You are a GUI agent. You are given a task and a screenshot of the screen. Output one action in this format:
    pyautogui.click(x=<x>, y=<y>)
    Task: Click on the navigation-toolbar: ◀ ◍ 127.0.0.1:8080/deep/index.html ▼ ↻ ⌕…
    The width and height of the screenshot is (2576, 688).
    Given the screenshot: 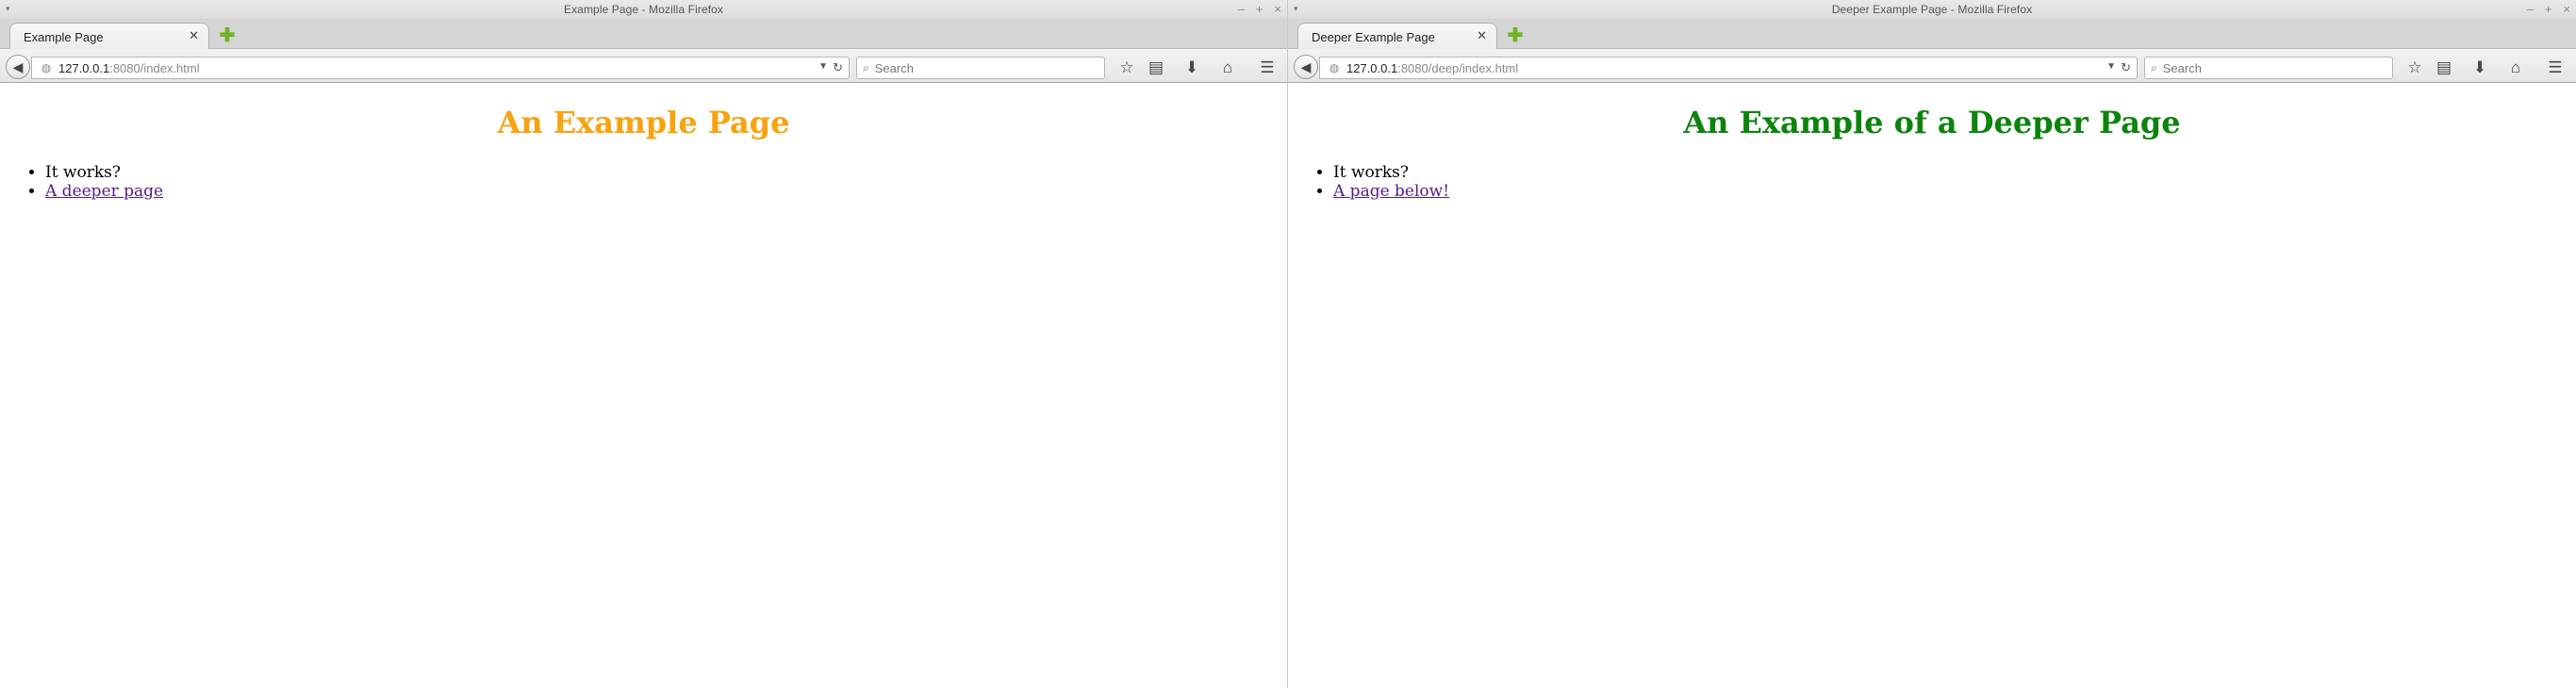 What is the action you would take?
    pyautogui.click(x=1932, y=66)
    